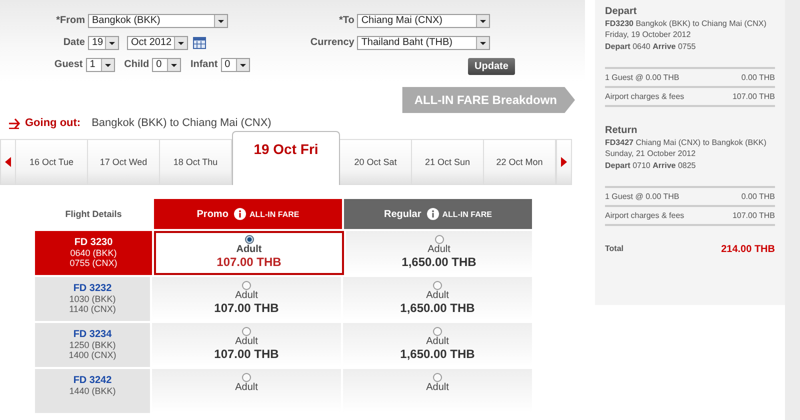 The image size is (800, 420). What do you see at coordinates (158, 21) in the screenshot?
I see `from-select: Bangkok (BKK)` at bounding box center [158, 21].